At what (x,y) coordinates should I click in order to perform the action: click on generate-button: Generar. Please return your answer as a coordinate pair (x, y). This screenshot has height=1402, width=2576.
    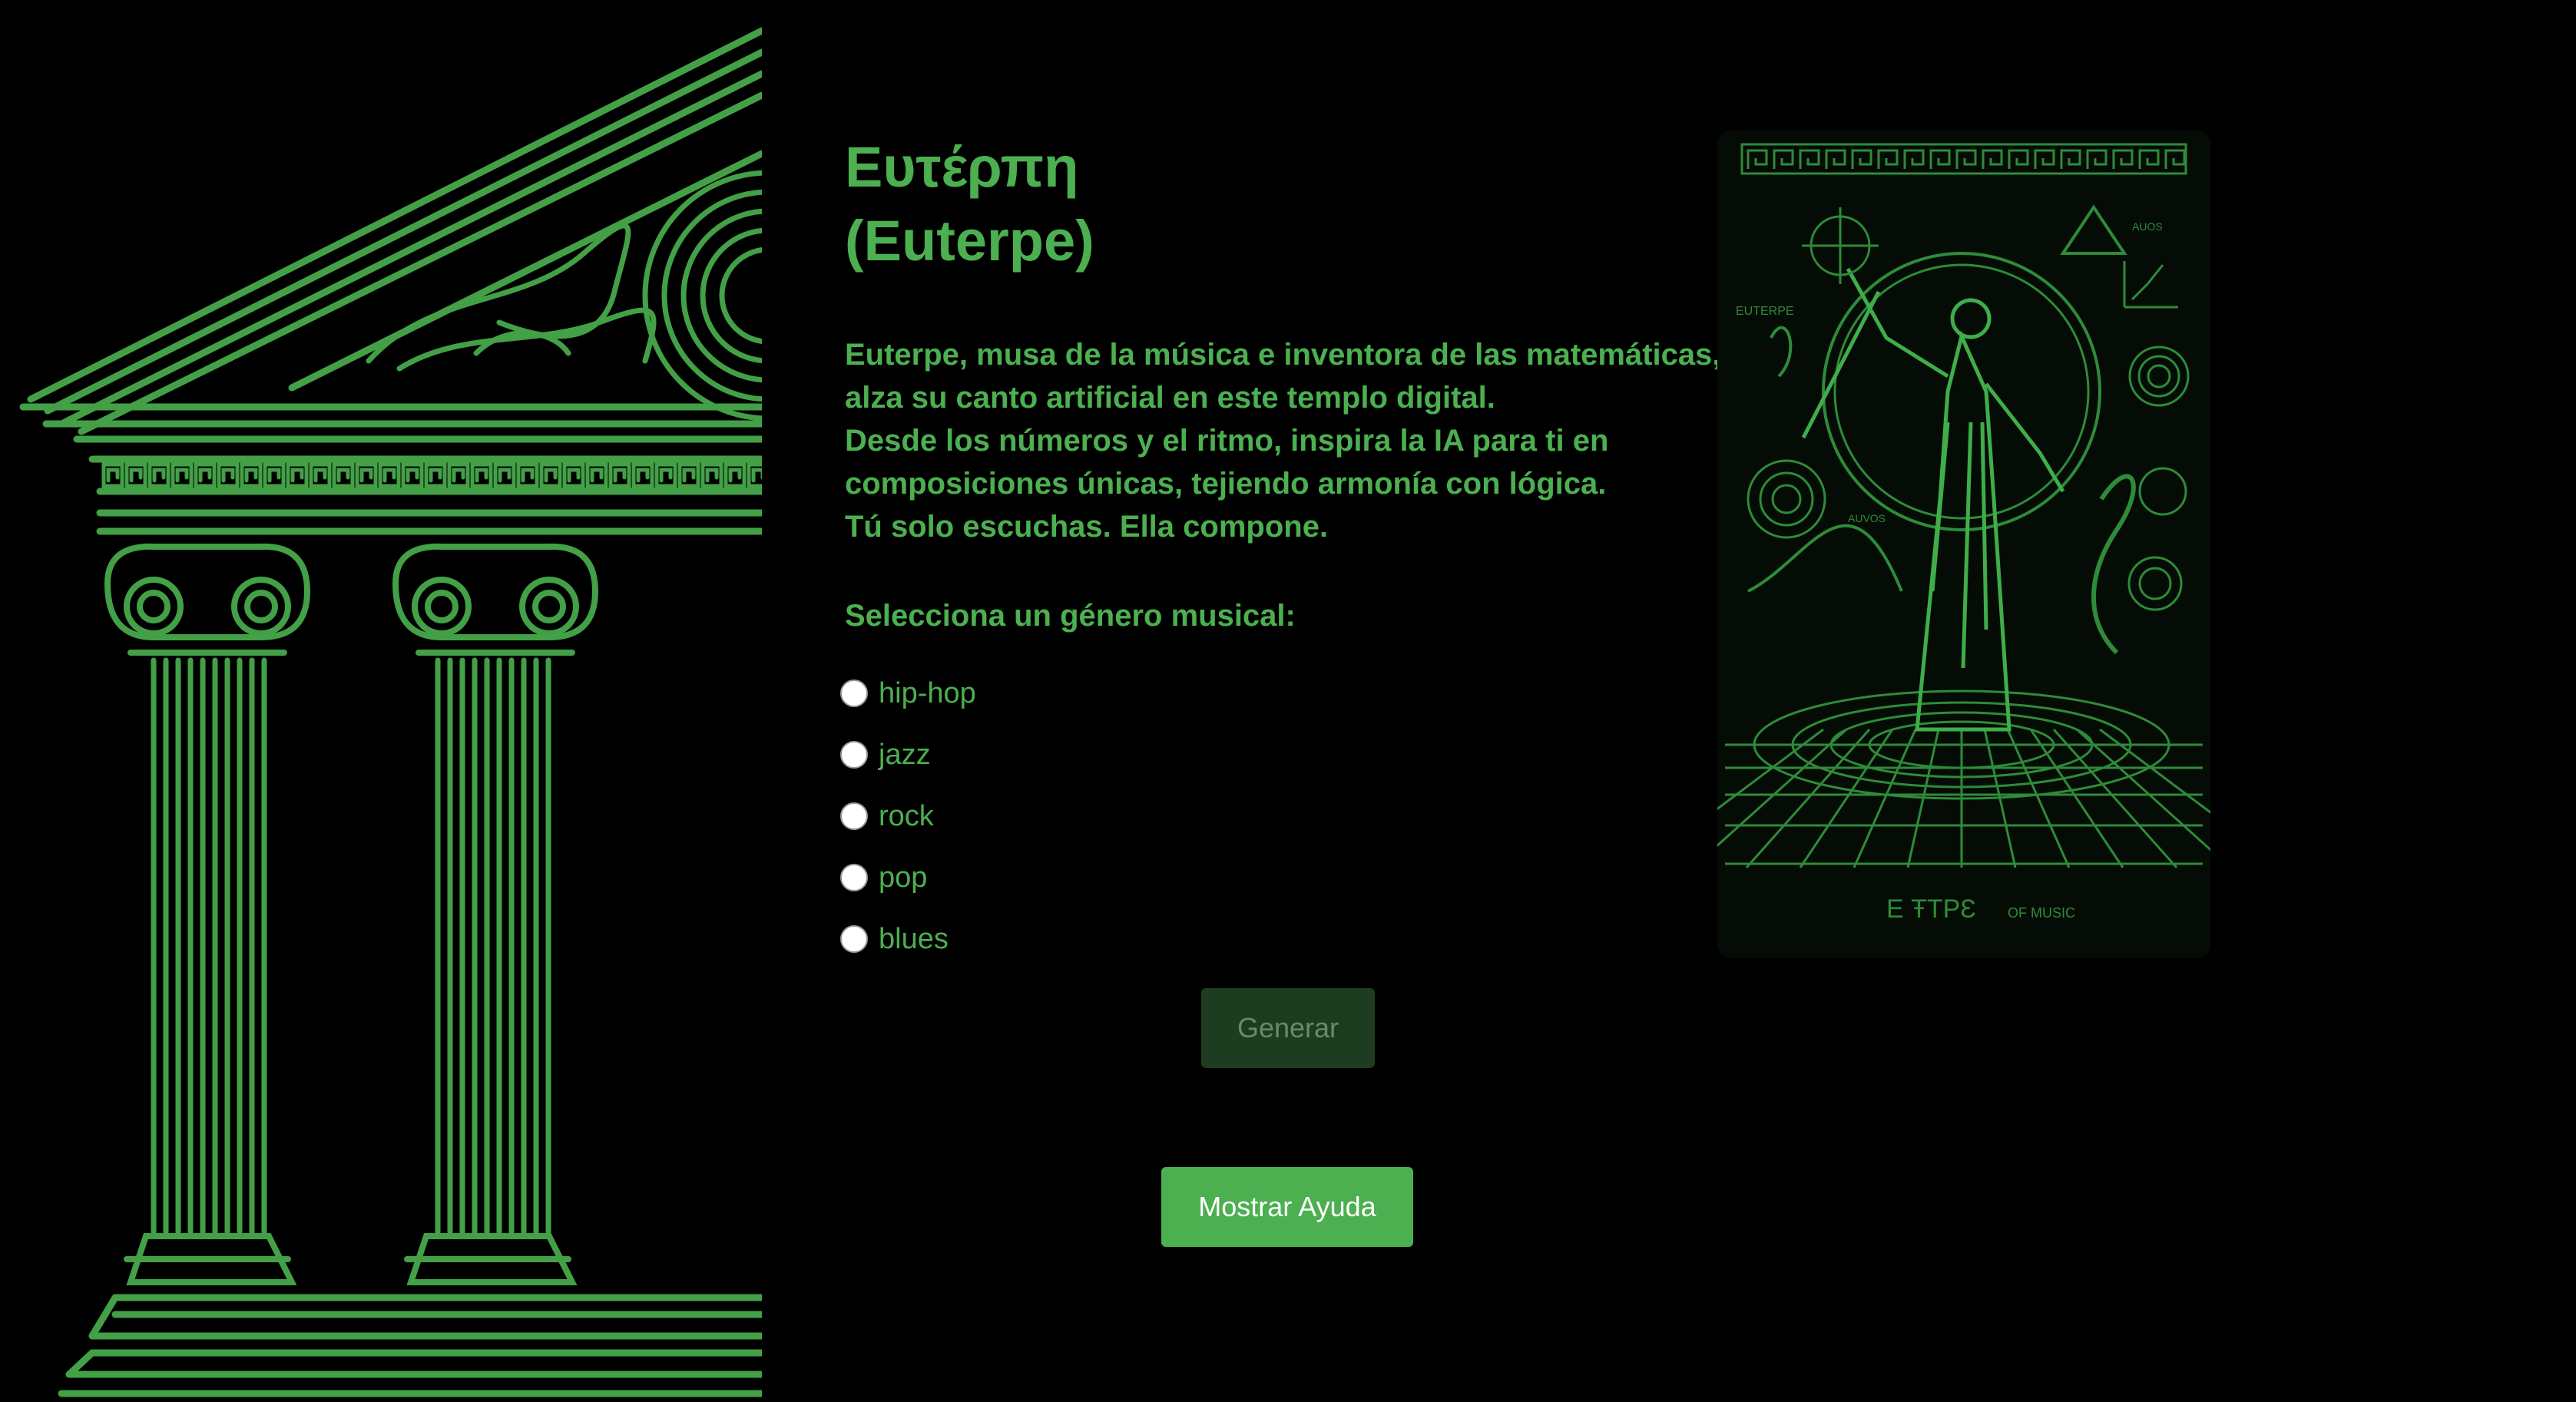
    Looking at the image, I should click on (1288, 1028).